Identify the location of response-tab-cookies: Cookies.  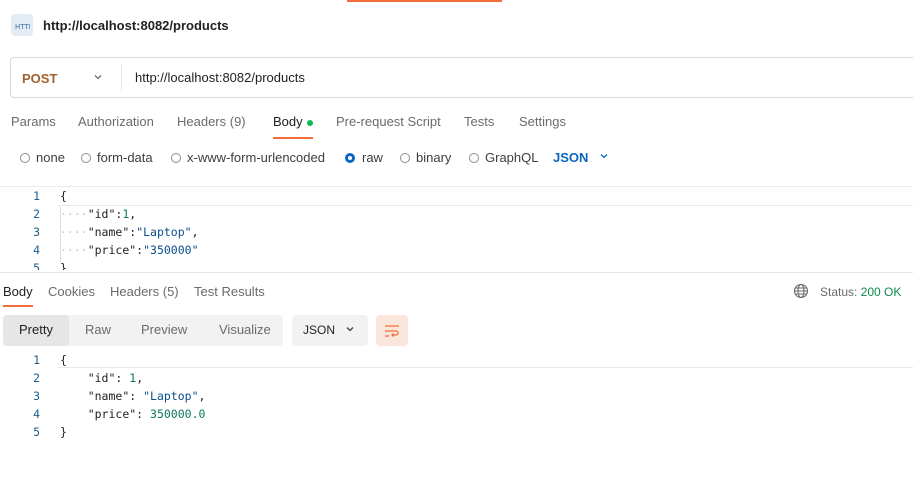
(71, 291).